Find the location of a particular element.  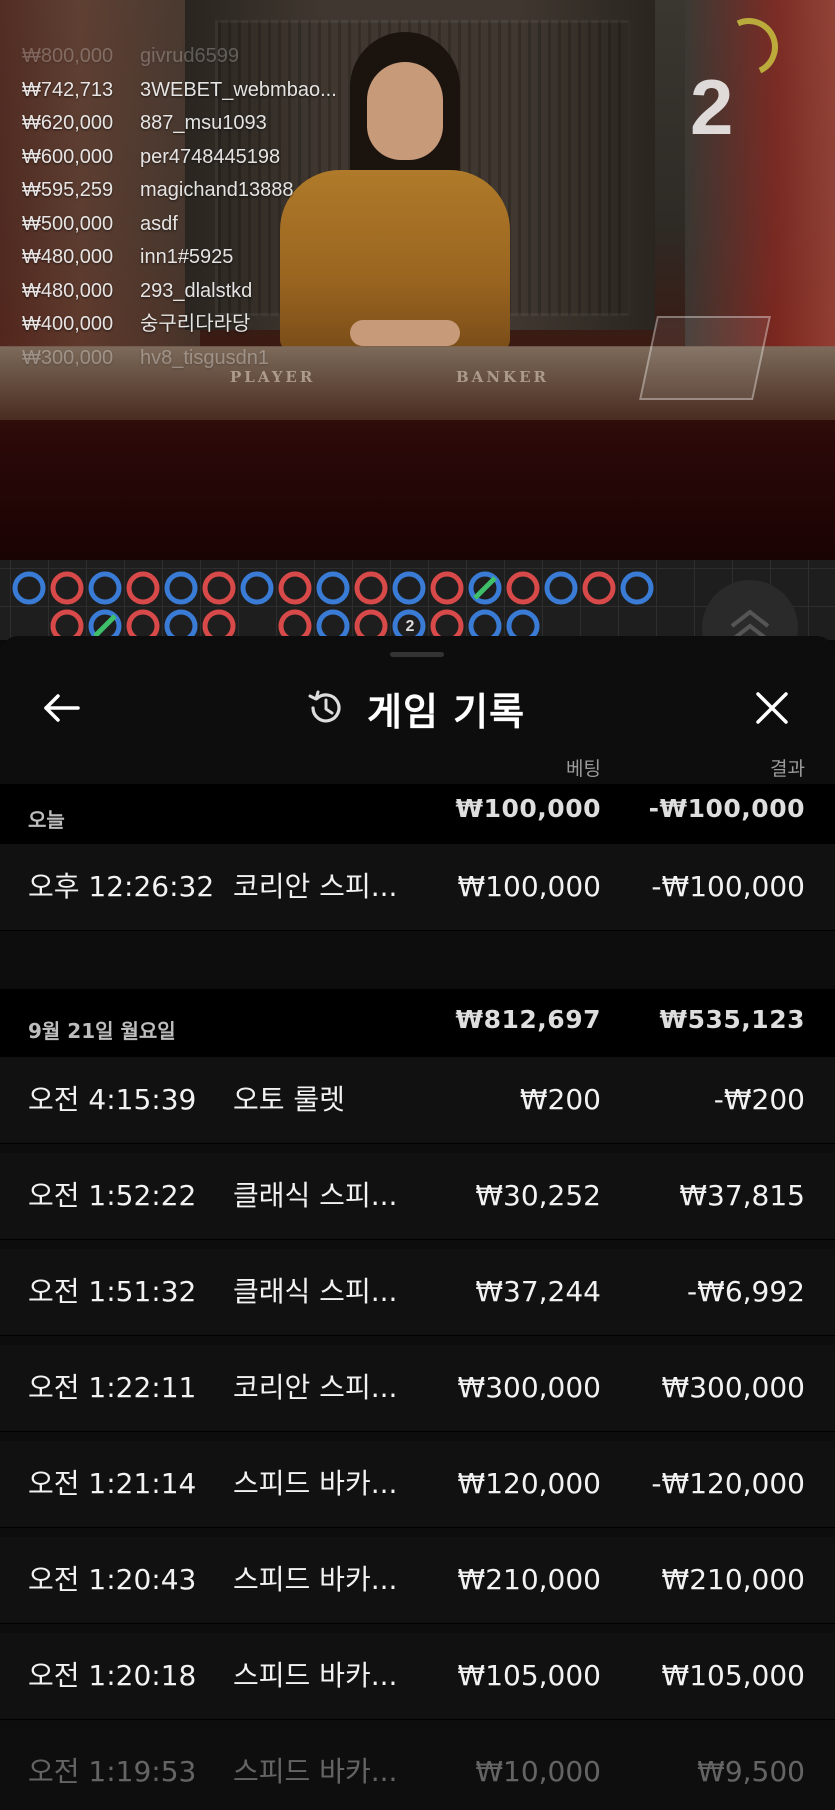

row-bet: ₩10,000 is located at coordinates (538, 1771).